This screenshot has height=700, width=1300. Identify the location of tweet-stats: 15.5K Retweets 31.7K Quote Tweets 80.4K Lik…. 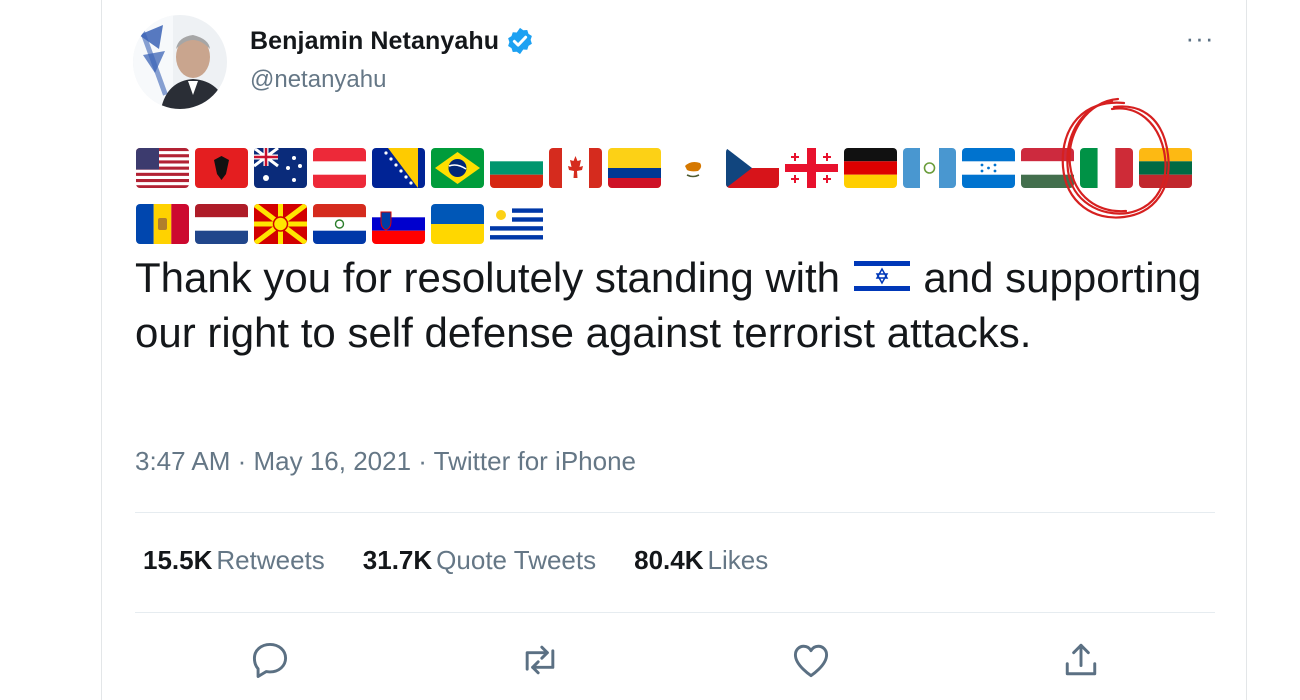
(455, 560).